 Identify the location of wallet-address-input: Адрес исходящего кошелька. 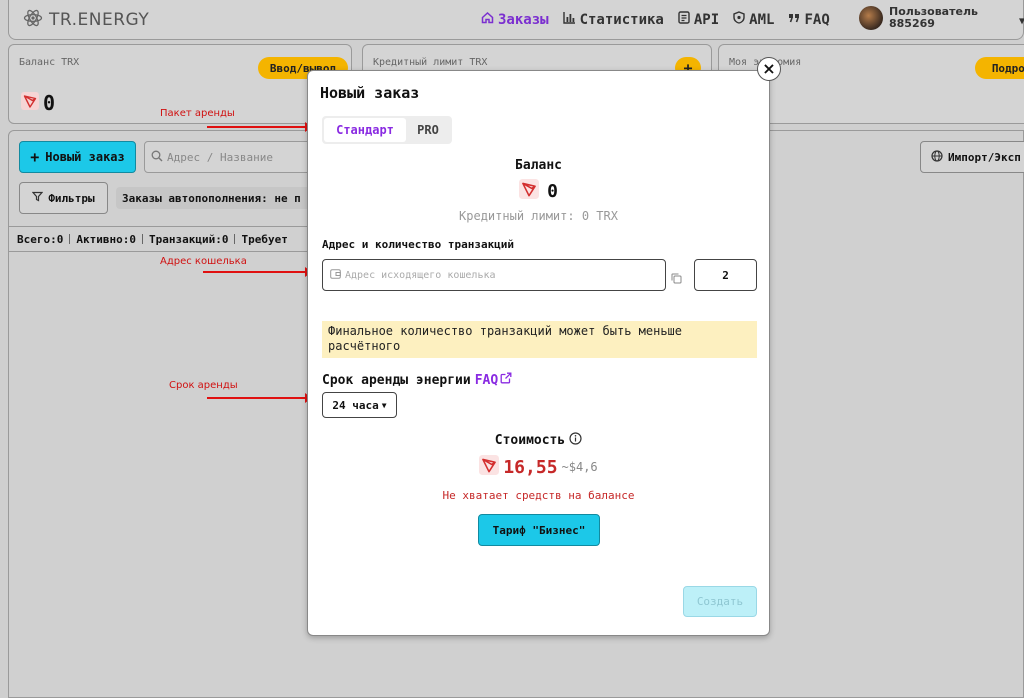
(494, 275).